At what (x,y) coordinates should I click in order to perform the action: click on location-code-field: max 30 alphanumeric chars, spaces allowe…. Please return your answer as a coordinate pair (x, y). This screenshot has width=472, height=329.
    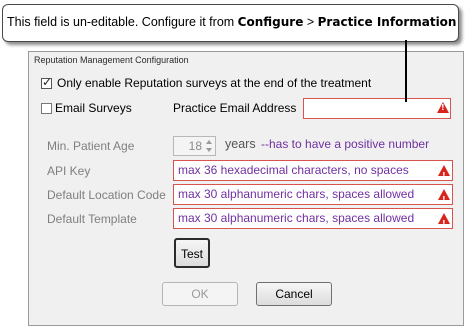
    Looking at the image, I should click on (313, 194).